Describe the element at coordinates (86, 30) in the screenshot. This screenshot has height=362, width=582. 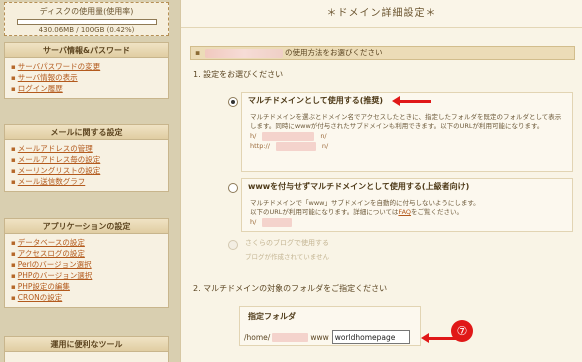
I see `disk-usage-text: 430.06MB / 100GB (0.42%)` at that location.